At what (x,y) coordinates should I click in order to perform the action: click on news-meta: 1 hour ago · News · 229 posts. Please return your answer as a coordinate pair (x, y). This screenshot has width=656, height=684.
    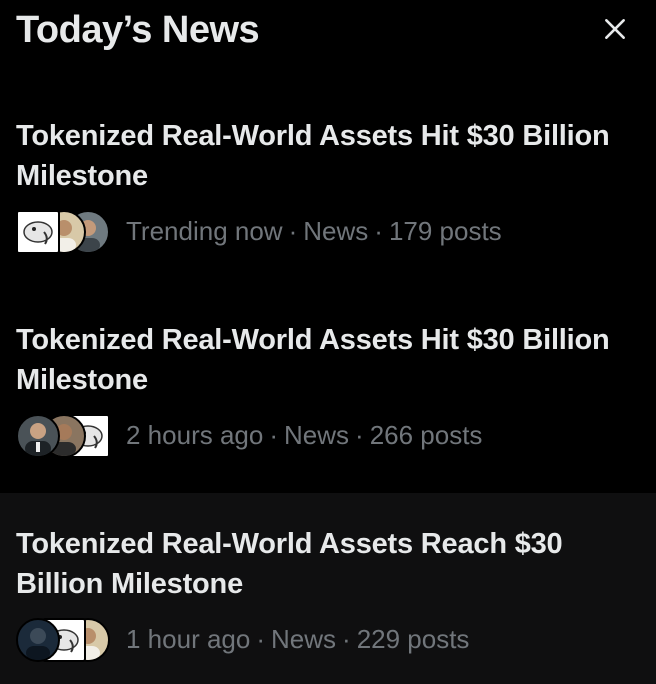
    Looking at the image, I should click on (298, 638).